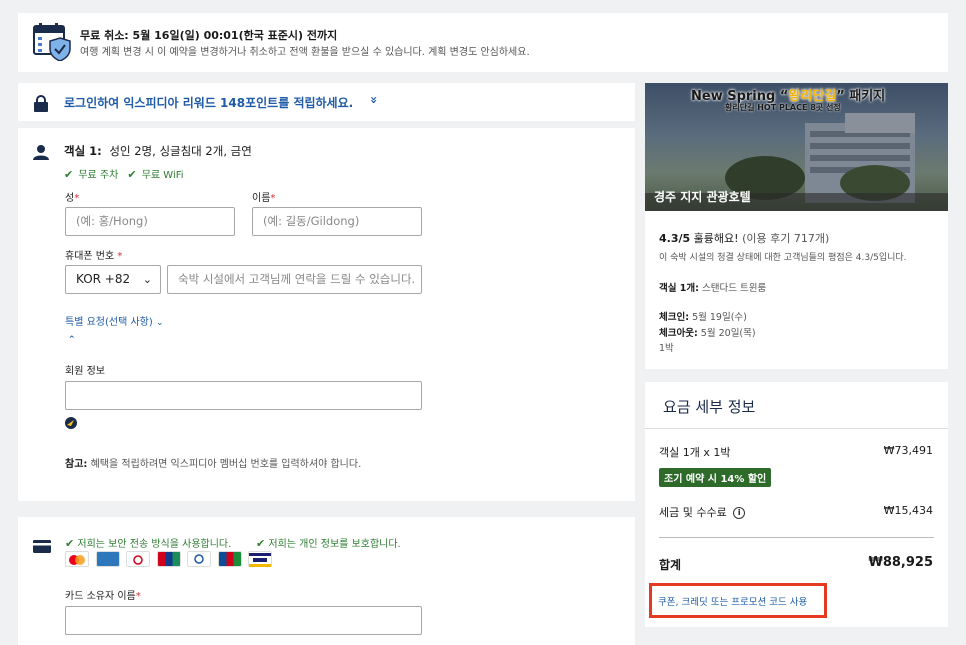 This screenshot has width=966, height=645. I want to click on cardholder-label: 카드 소유자 이름*, so click(103, 596).